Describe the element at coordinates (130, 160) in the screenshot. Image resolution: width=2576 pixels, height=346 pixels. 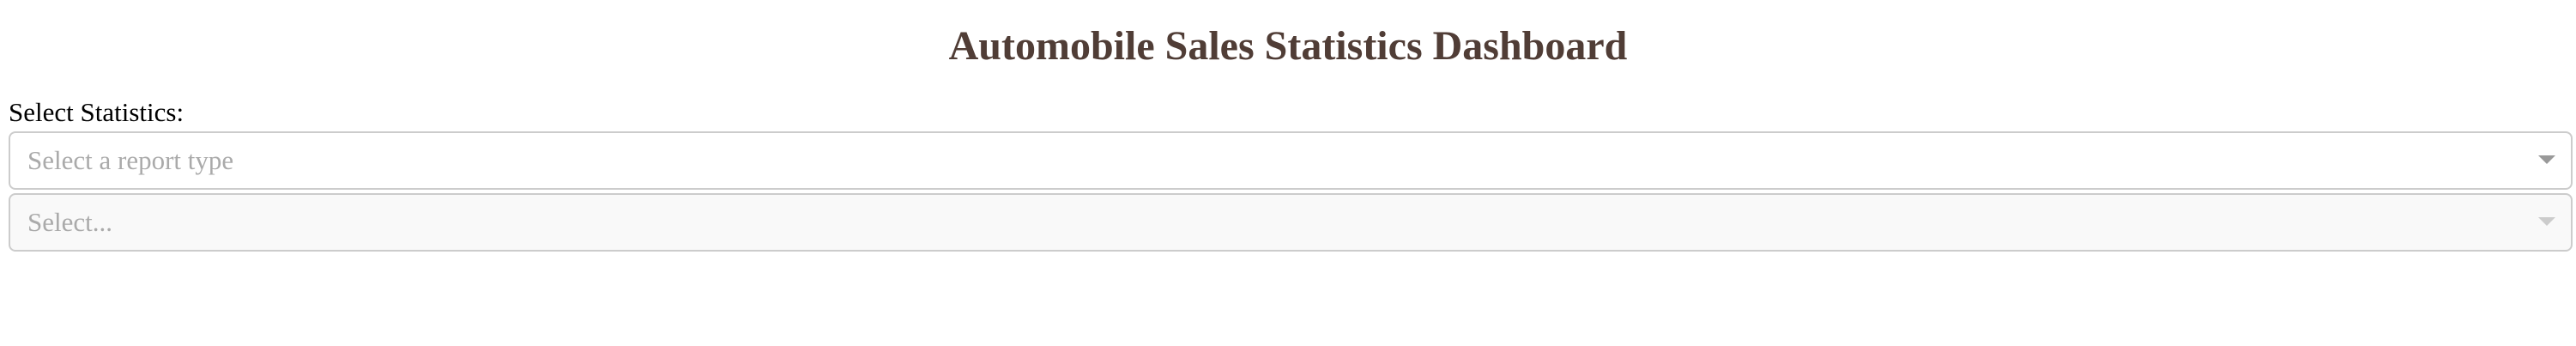
I see `report-type-placeholder: Select a report type` at that location.